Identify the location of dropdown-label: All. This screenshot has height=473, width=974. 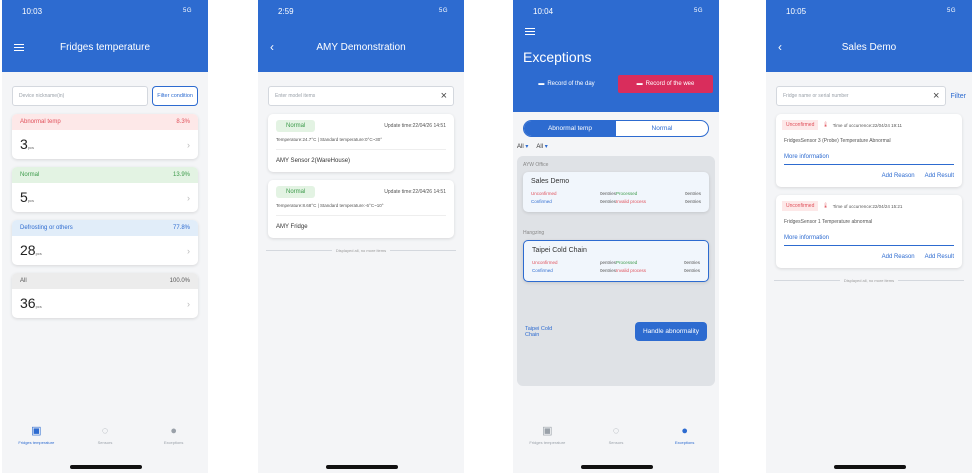
(520, 147).